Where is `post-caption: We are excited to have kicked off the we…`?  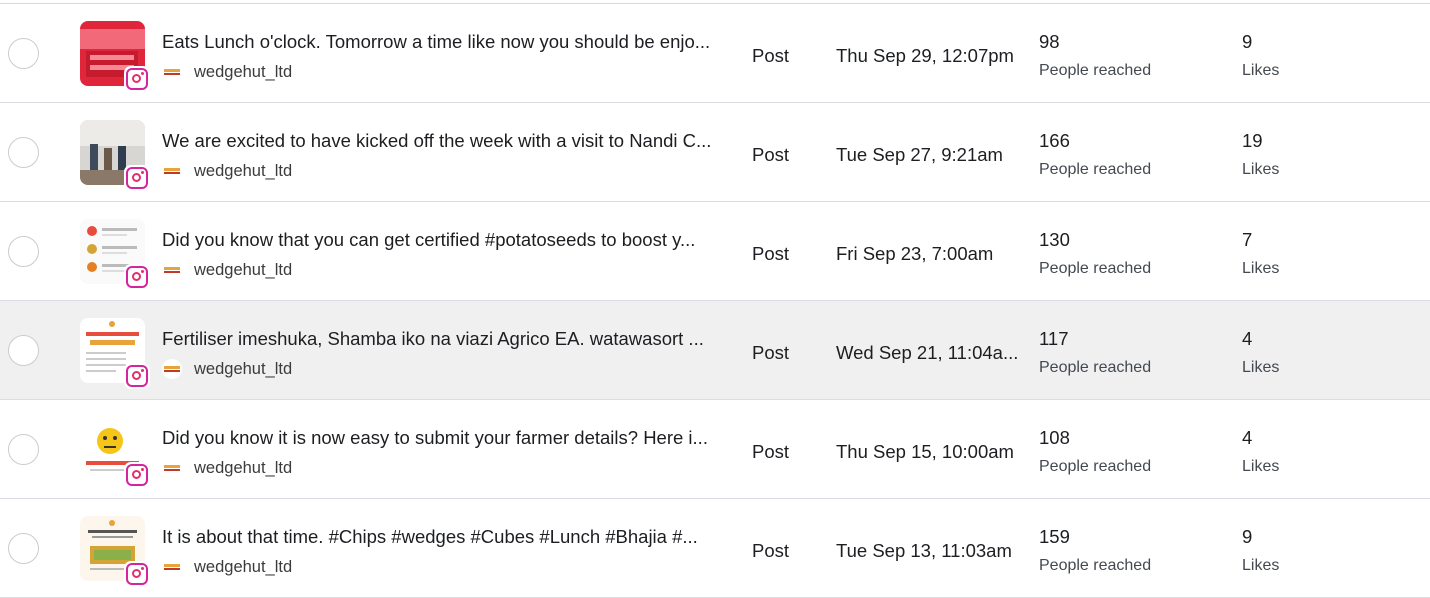 post-caption: We are excited to have kicked off the we… is located at coordinates (436, 141).